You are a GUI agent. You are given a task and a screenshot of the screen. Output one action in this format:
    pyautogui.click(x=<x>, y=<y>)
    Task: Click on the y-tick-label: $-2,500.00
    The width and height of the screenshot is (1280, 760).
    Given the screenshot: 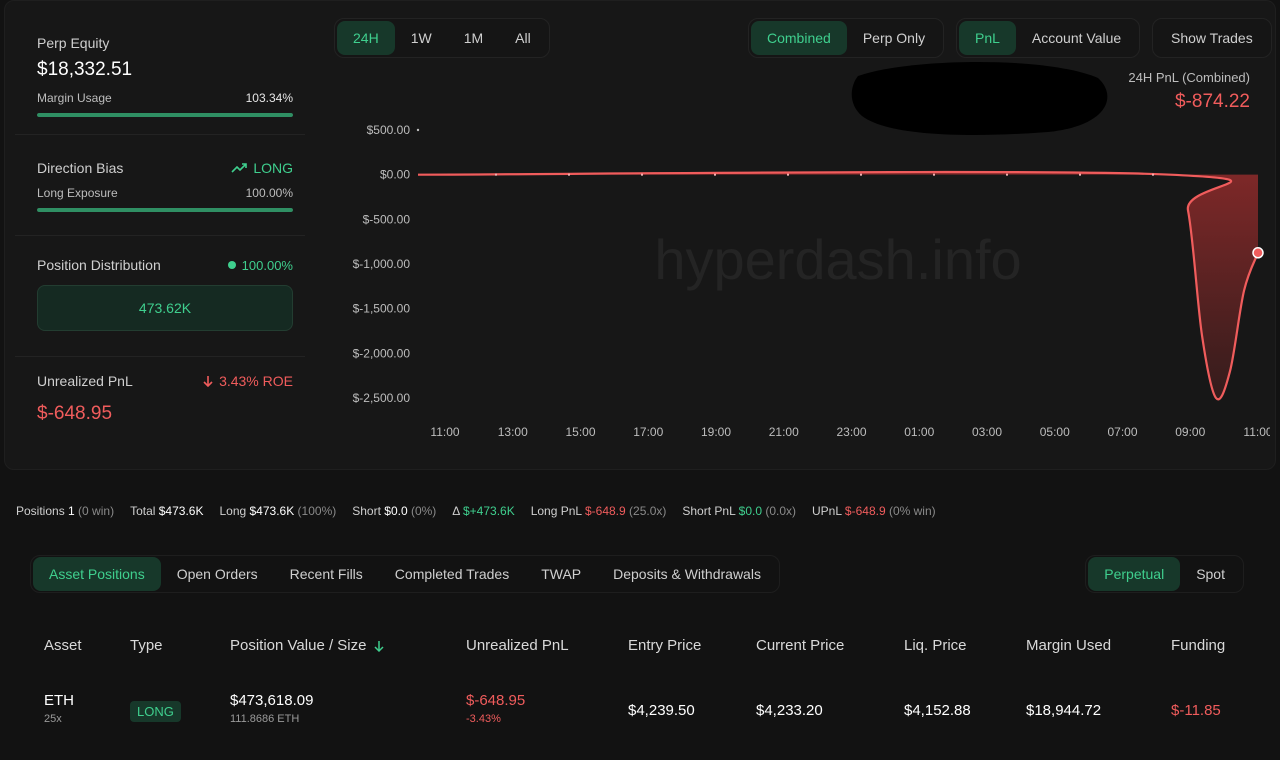 What is the action you would take?
    pyautogui.click(x=382, y=398)
    